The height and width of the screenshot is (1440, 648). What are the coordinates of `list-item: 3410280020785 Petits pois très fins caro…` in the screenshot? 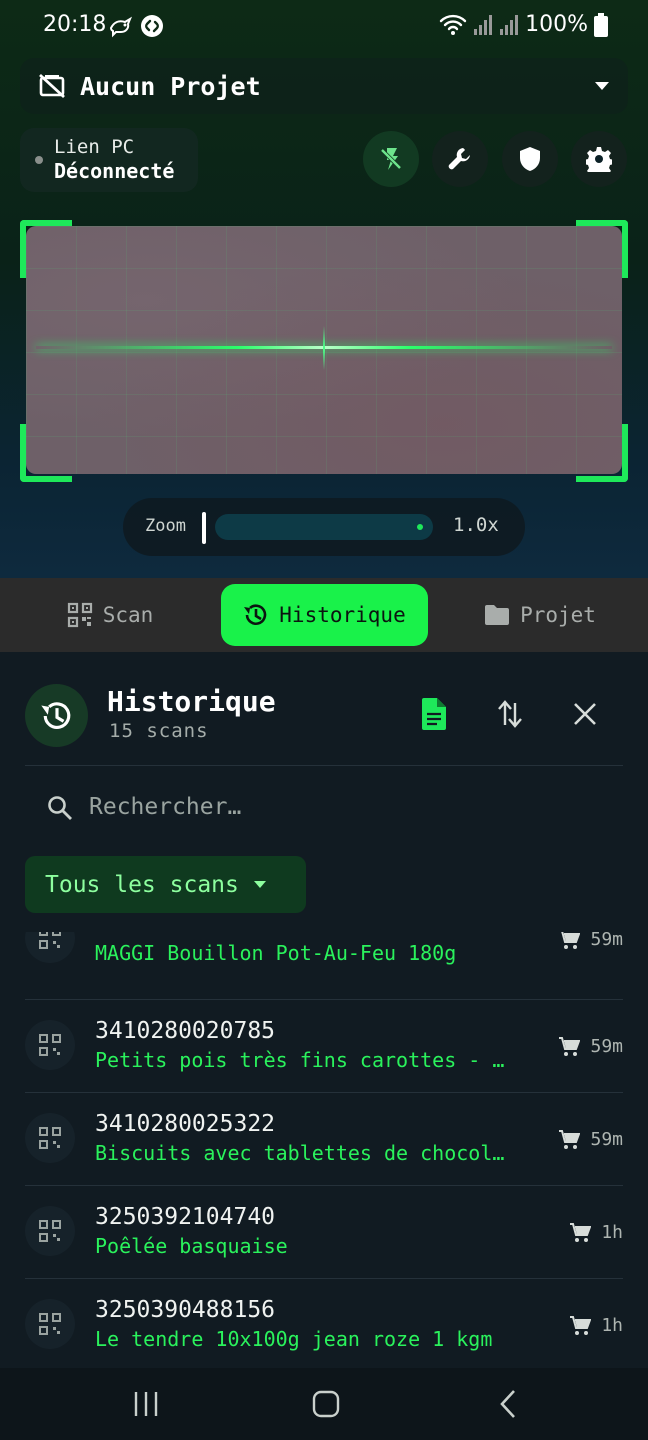 It's located at (324, 1045).